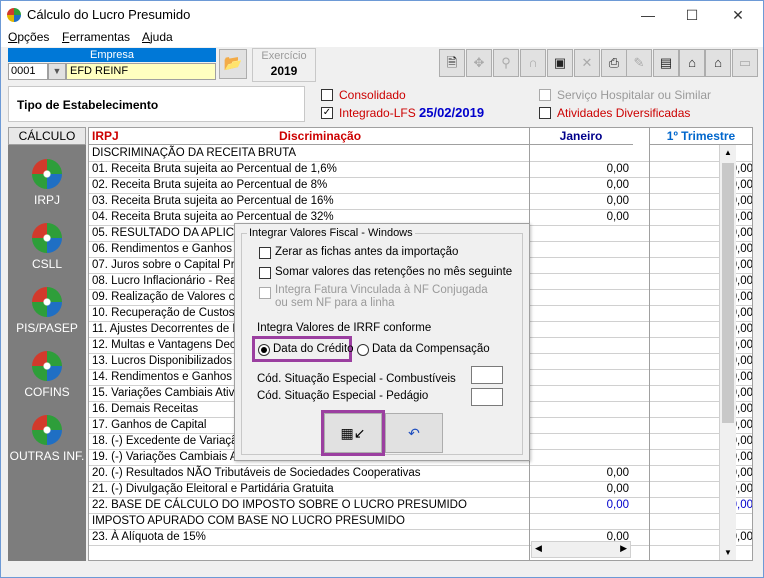 This screenshot has width=764, height=578. I want to click on row-description: 17. Ganhos de Capital, so click(149, 425).